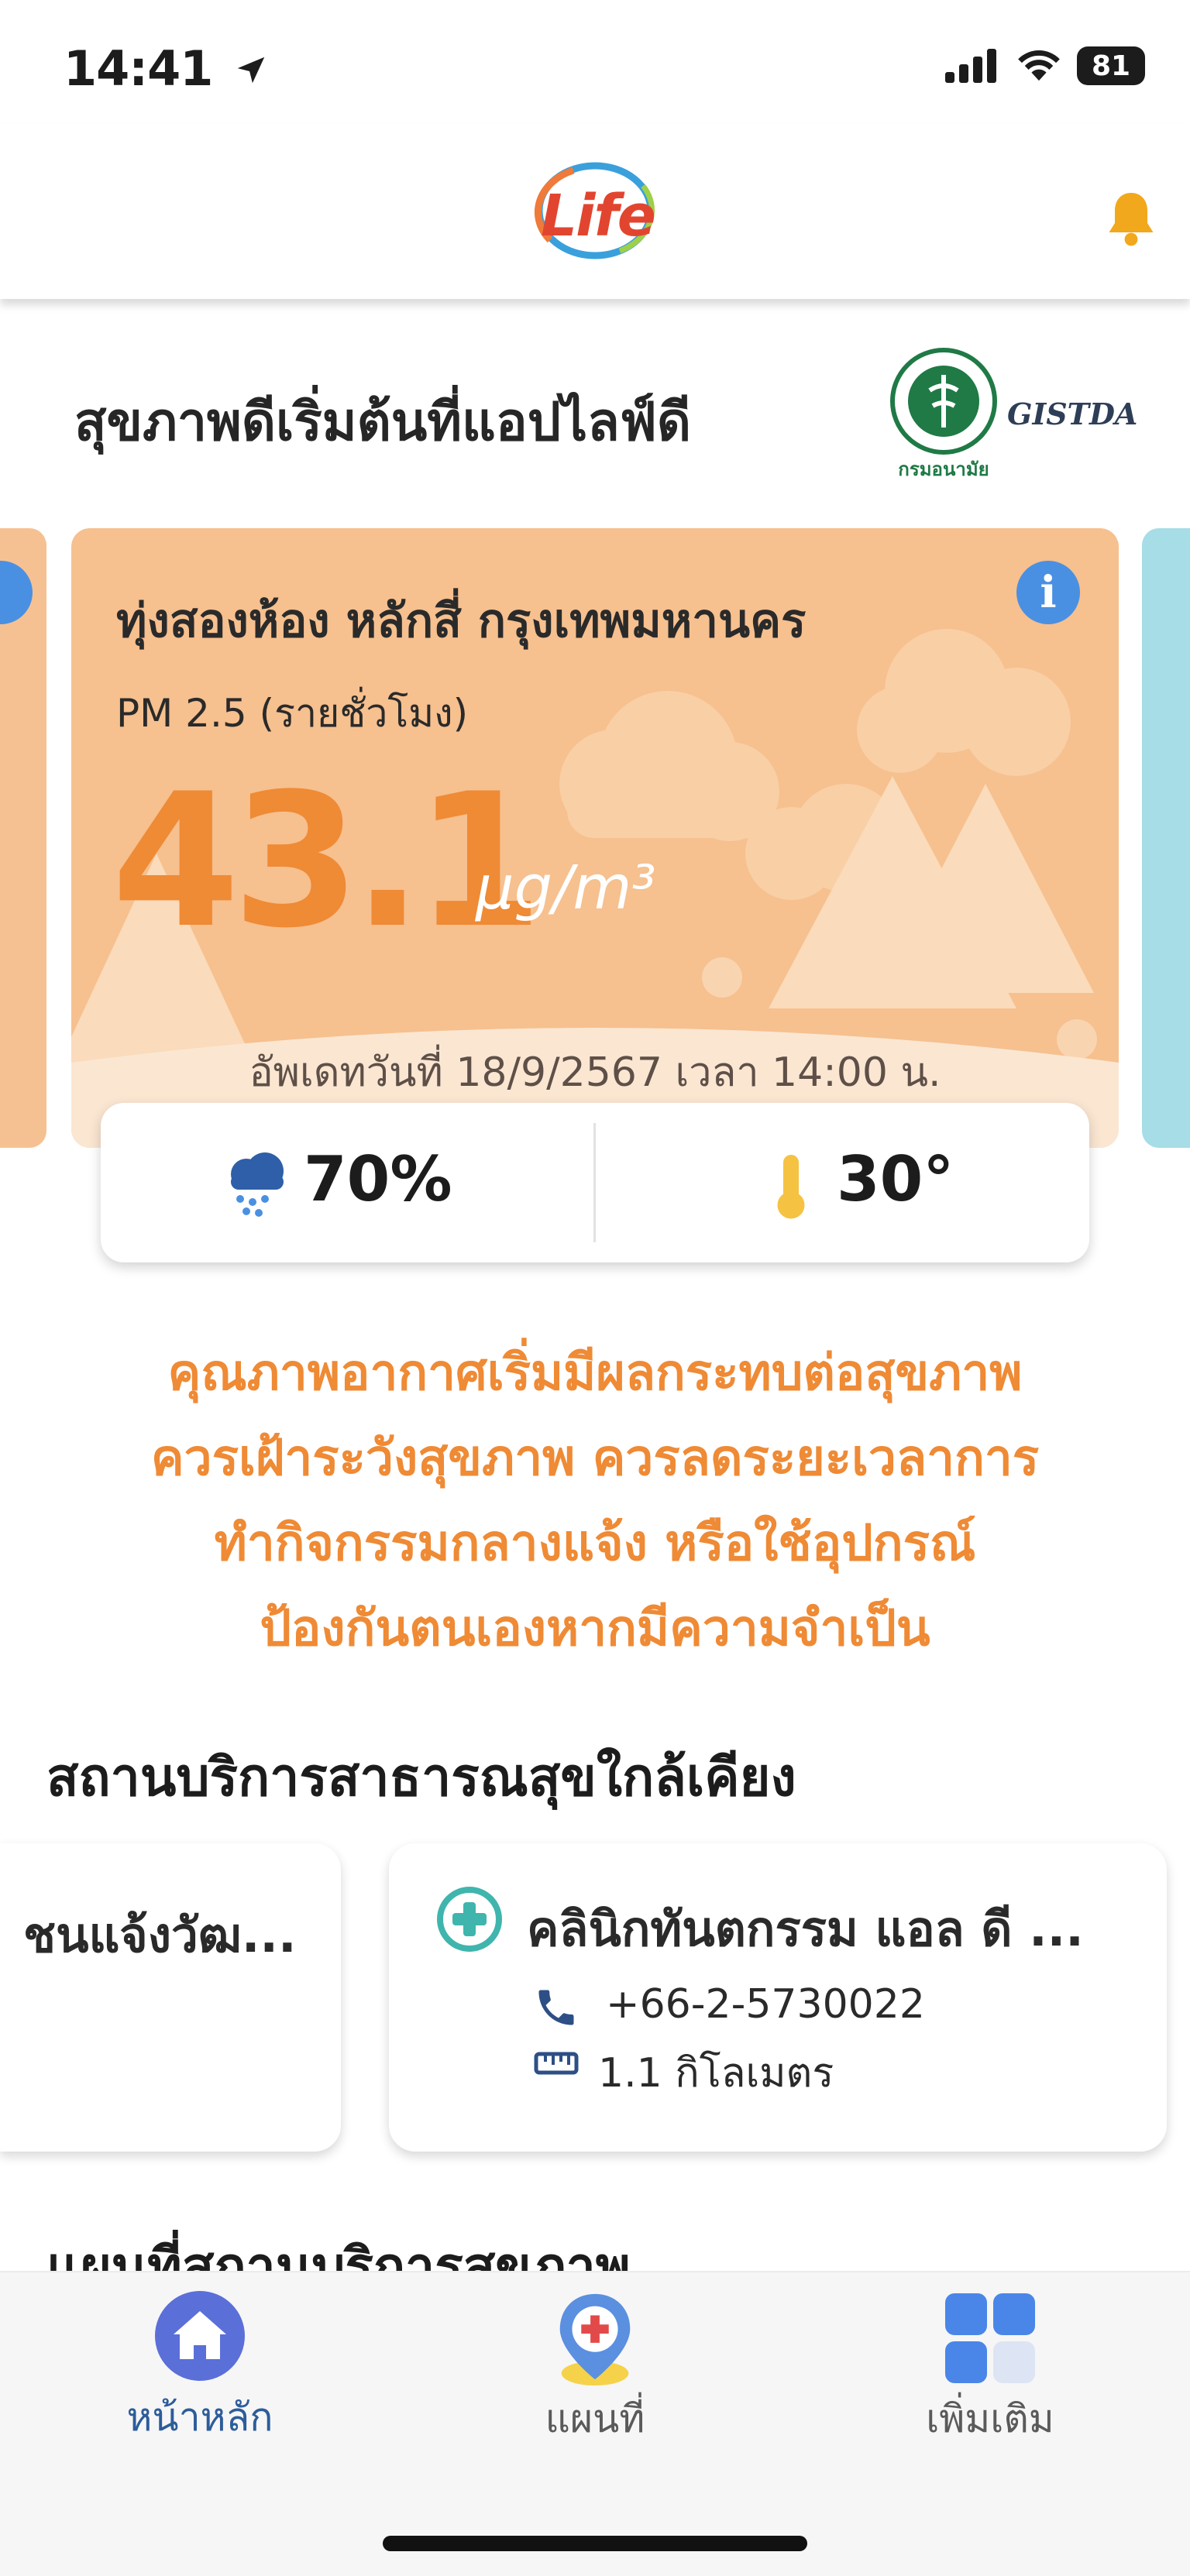  What do you see at coordinates (199, 2417) in the screenshot?
I see `nav-label-home: หน้าหลัก` at bounding box center [199, 2417].